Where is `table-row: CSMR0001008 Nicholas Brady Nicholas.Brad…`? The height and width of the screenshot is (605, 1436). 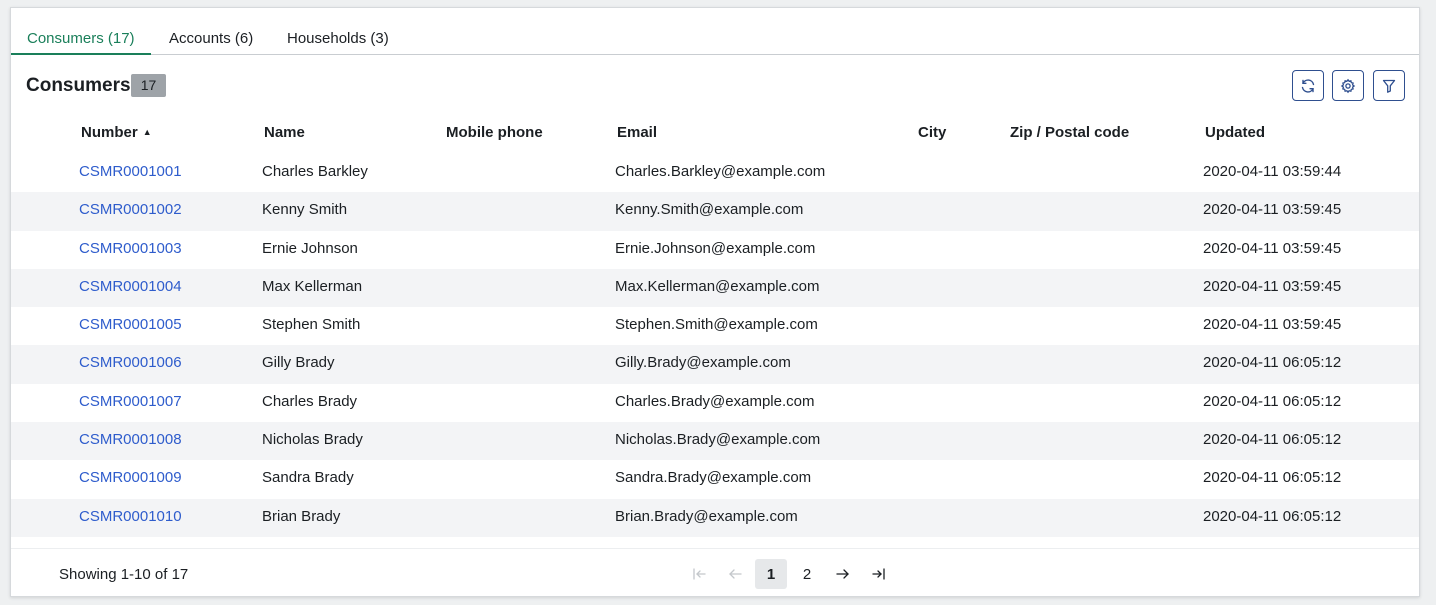 table-row: CSMR0001008 Nicholas Brady Nicholas.Brad… is located at coordinates (715, 441).